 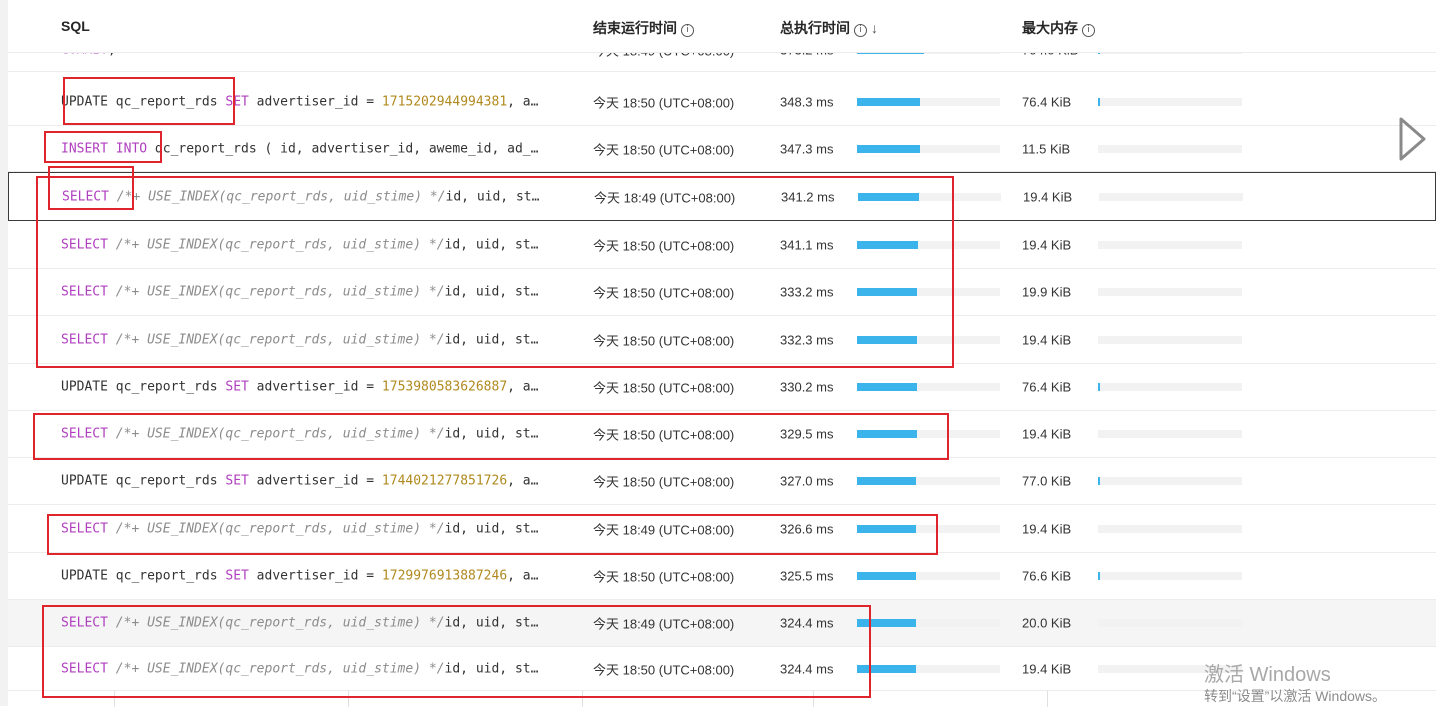 What do you see at coordinates (807, 528) in the screenshot?
I see `exec-time-cell: 326.6 ms` at bounding box center [807, 528].